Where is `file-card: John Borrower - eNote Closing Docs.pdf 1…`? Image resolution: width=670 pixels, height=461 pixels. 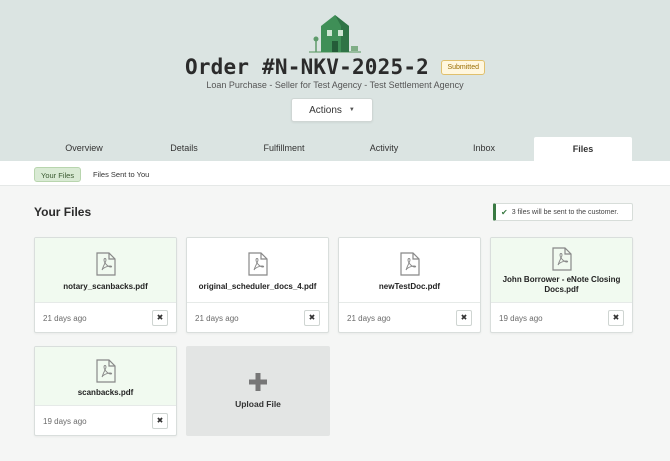
file-card: John Borrower - eNote Closing Docs.pdf 1… is located at coordinates (561, 285).